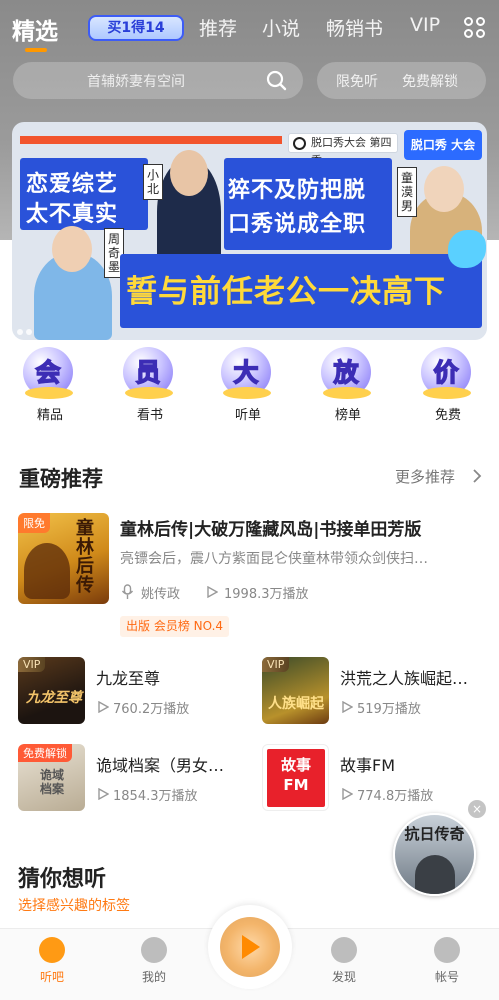 This screenshot has height=1000, width=499. I want to click on tab-tuijian: 推荐, so click(218, 27).